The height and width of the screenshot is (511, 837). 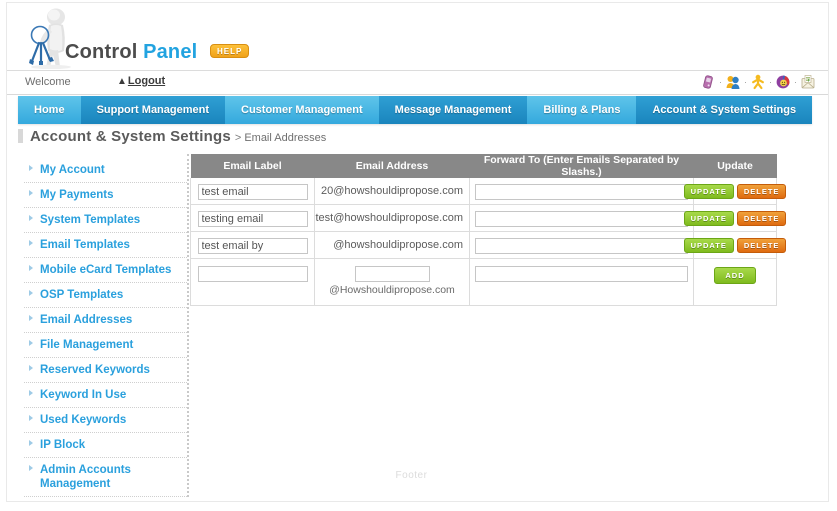 I want to click on email-address-text: 20@howshouldipropose.com, so click(x=391, y=191).